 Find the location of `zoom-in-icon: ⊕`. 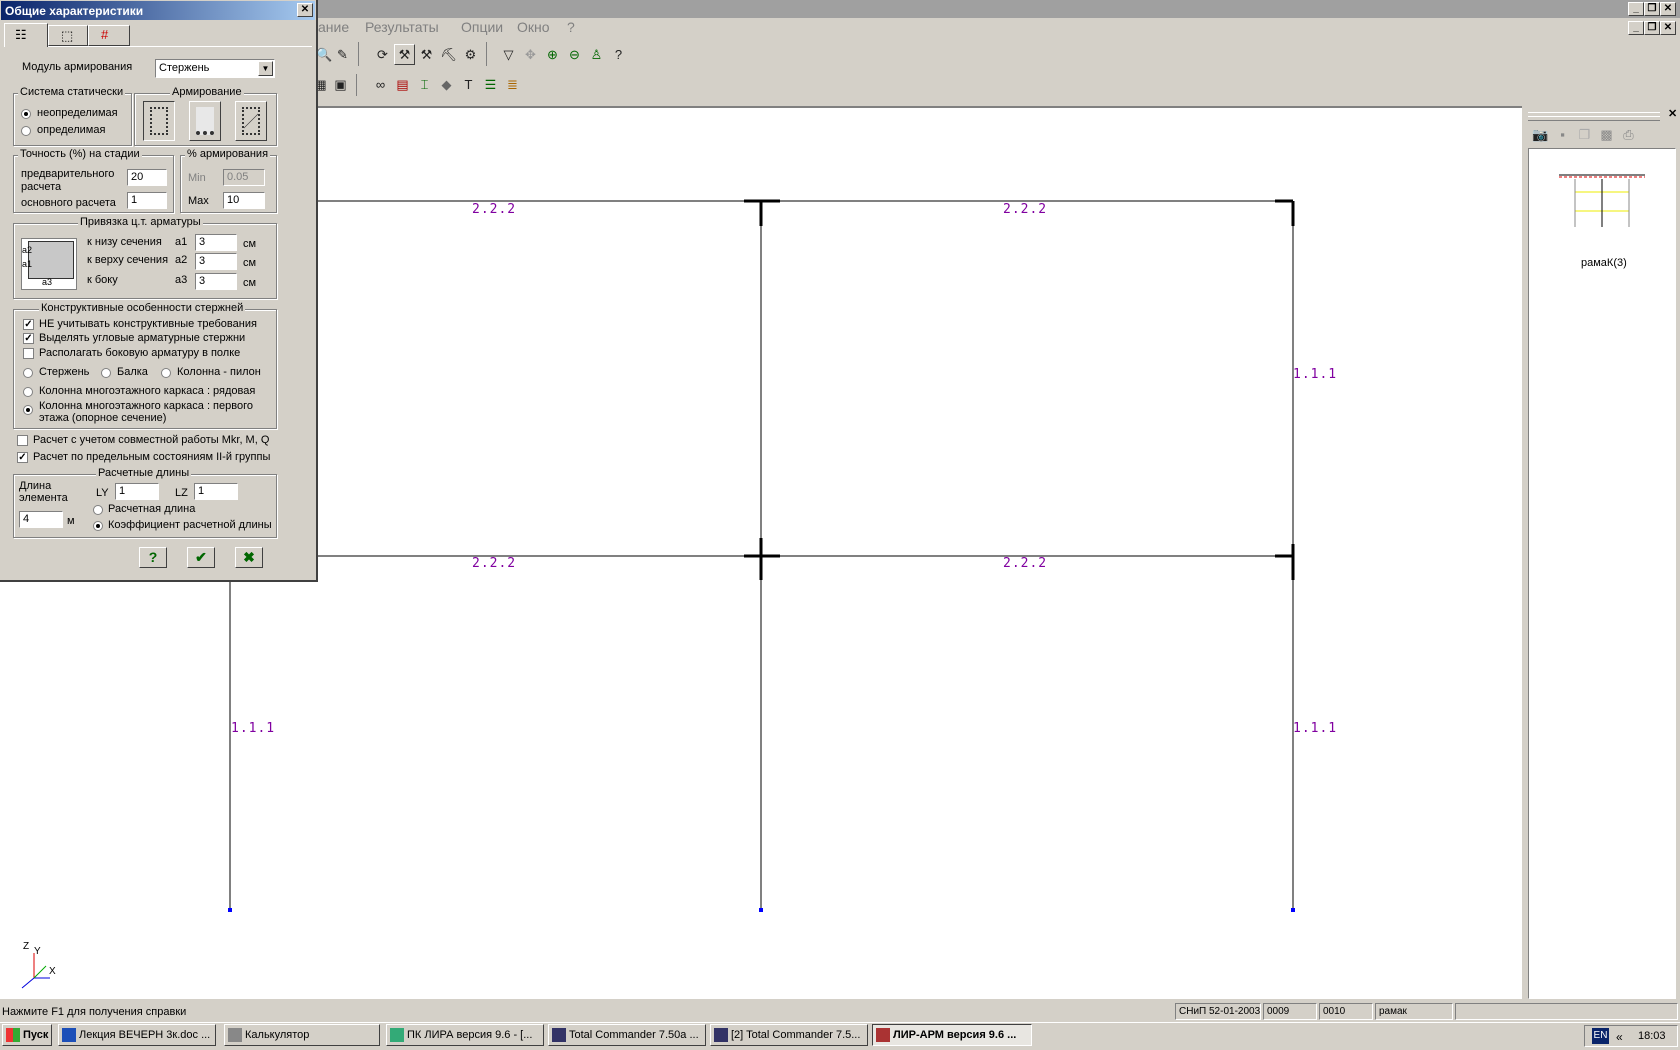

zoom-in-icon: ⊕ is located at coordinates (552, 54).